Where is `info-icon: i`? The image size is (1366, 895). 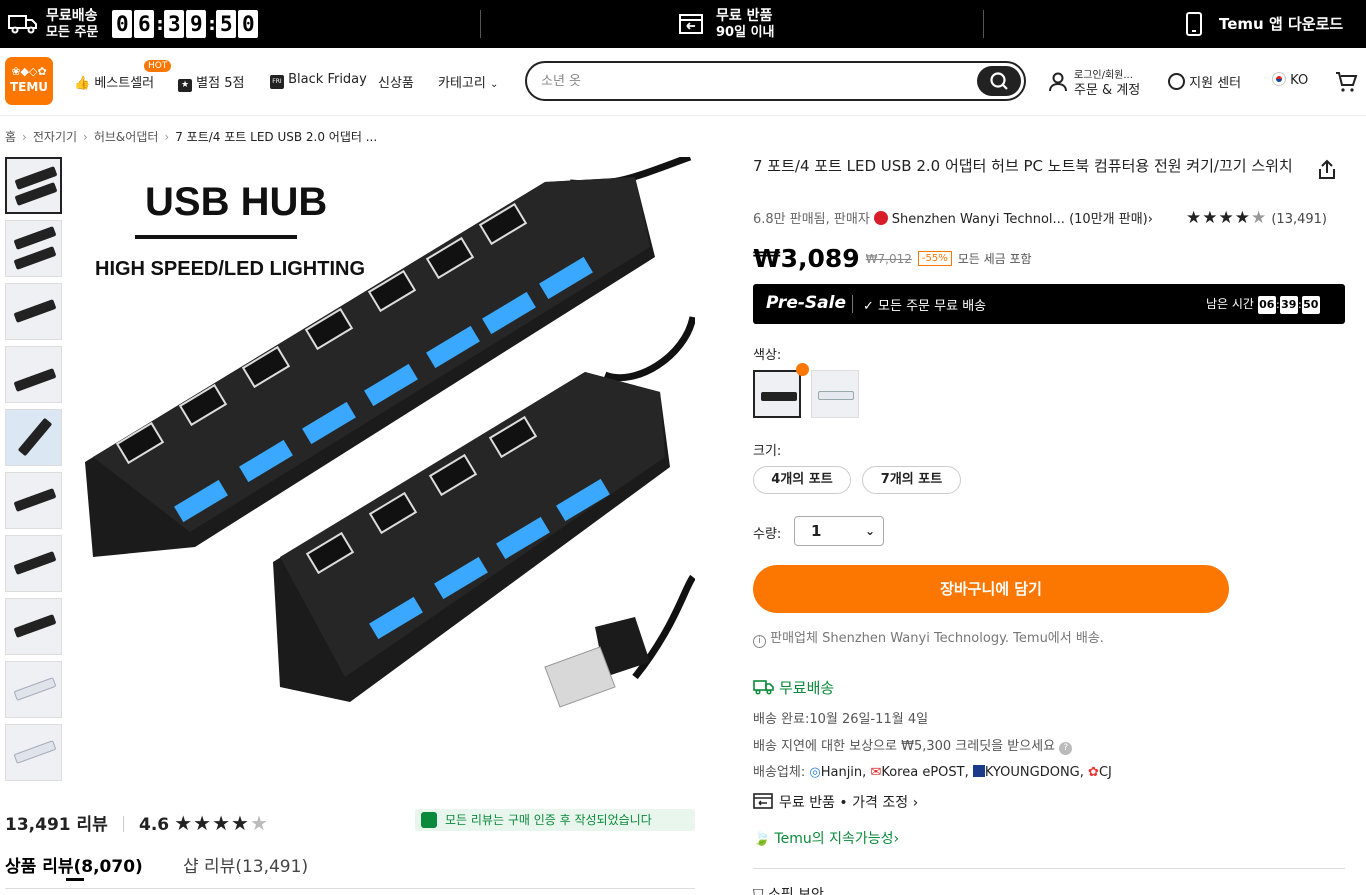
info-icon: i is located at coordinates (759, 641).